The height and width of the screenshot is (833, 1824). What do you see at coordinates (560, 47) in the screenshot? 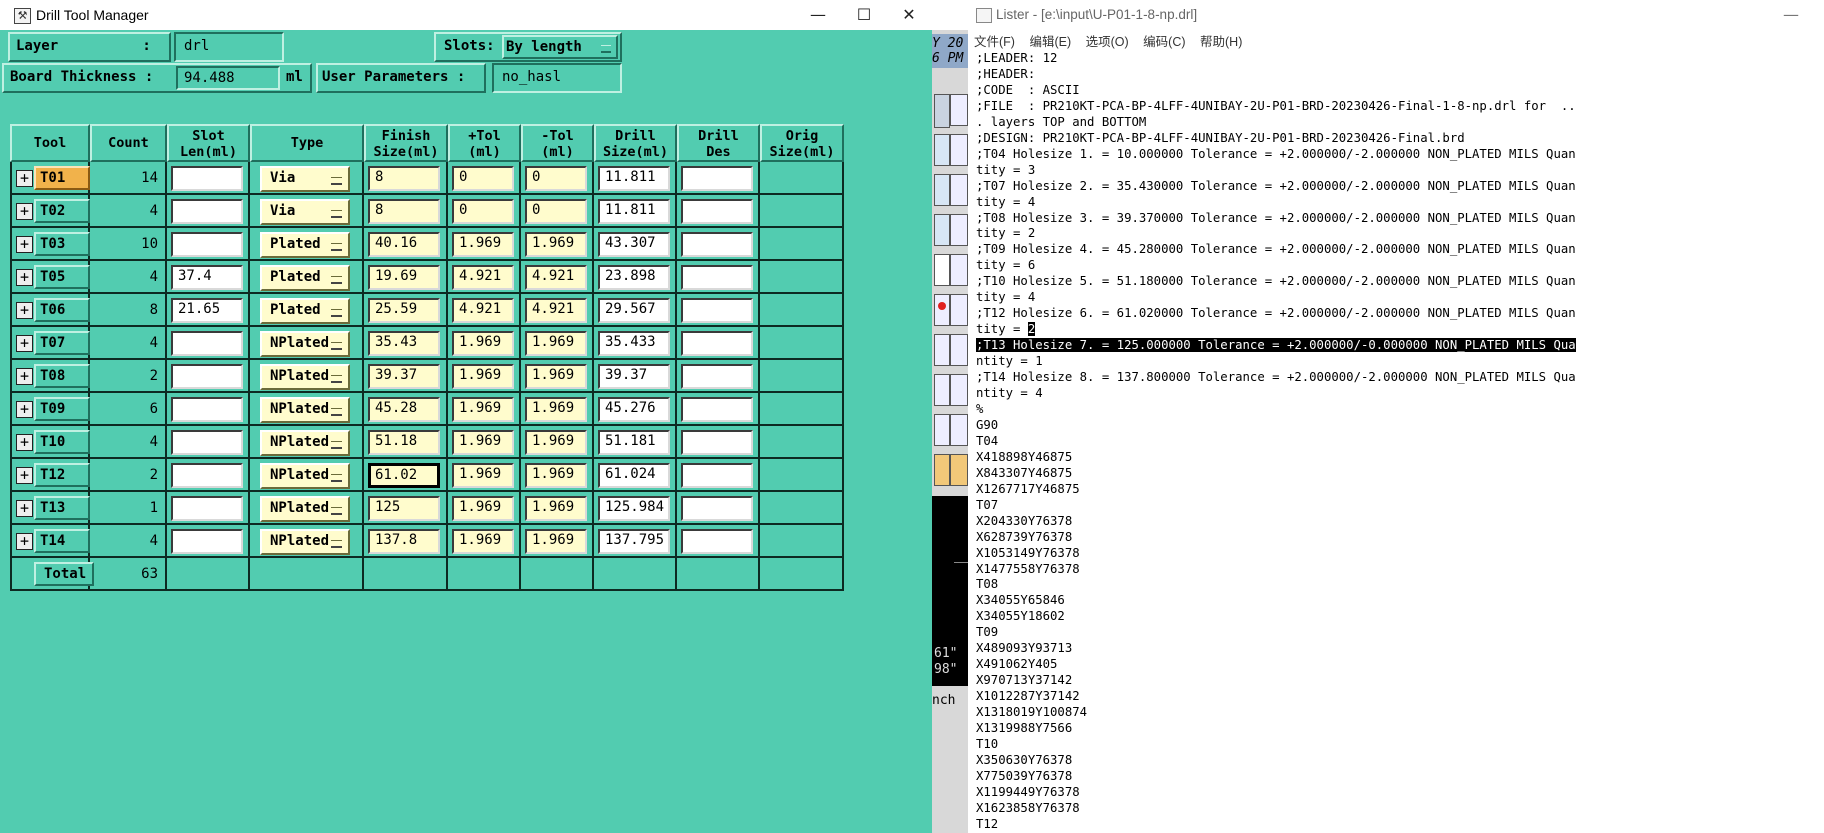
I see `slots-dropdown: By length` at bounding box center [560, 47].